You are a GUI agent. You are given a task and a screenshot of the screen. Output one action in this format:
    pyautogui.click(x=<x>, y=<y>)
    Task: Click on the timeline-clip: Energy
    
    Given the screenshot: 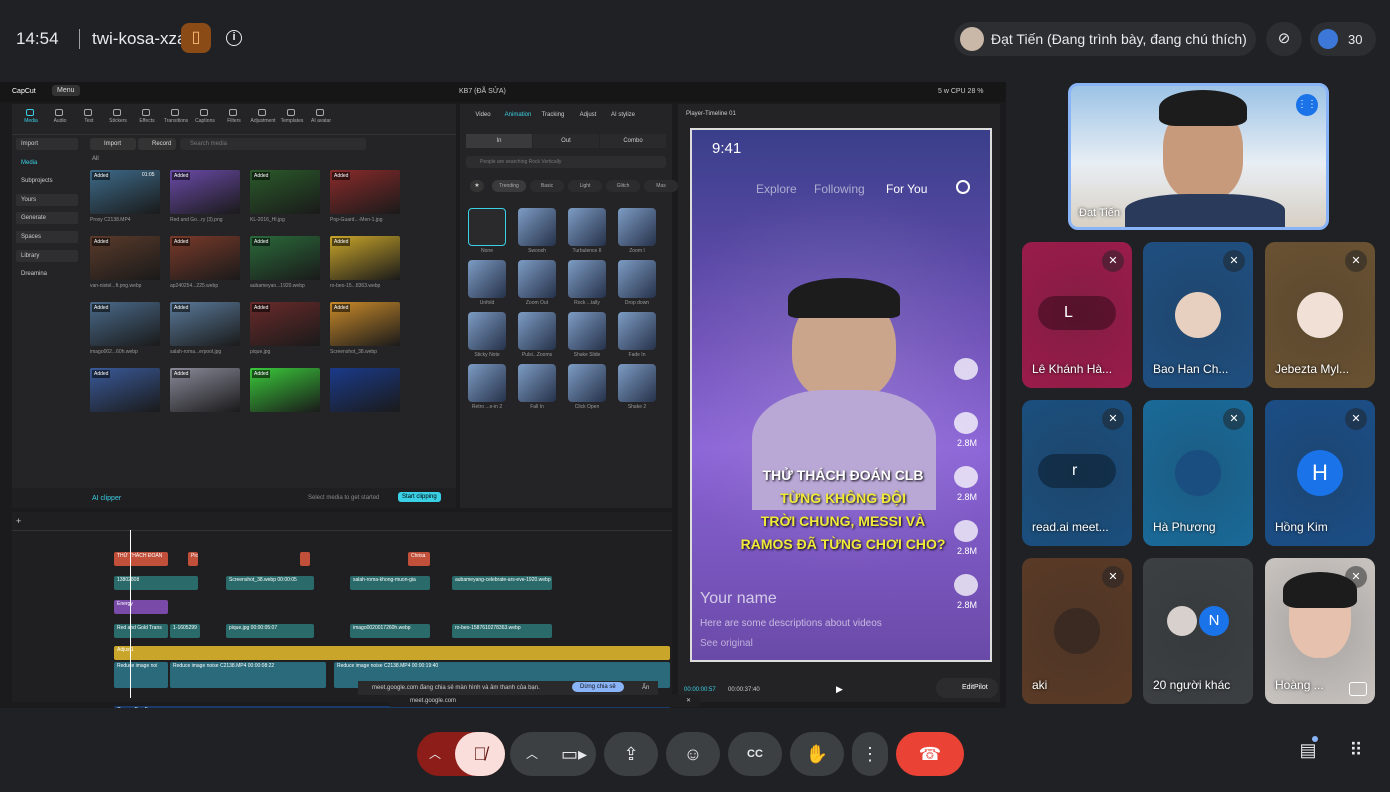 What is the action you would take?
    pyautogui.click(x=141, y=607)
    